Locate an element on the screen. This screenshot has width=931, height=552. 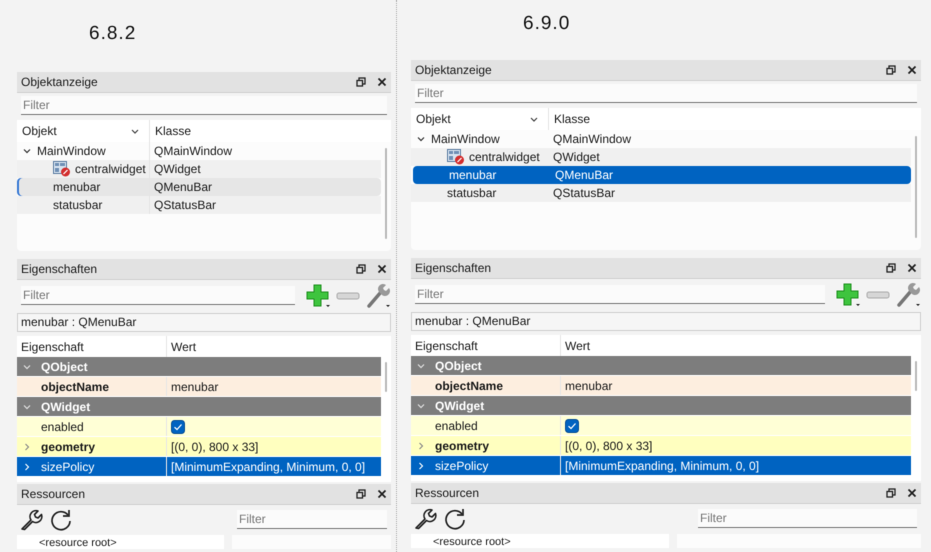
class-name: QWidget is located at coordinates (177, 169).